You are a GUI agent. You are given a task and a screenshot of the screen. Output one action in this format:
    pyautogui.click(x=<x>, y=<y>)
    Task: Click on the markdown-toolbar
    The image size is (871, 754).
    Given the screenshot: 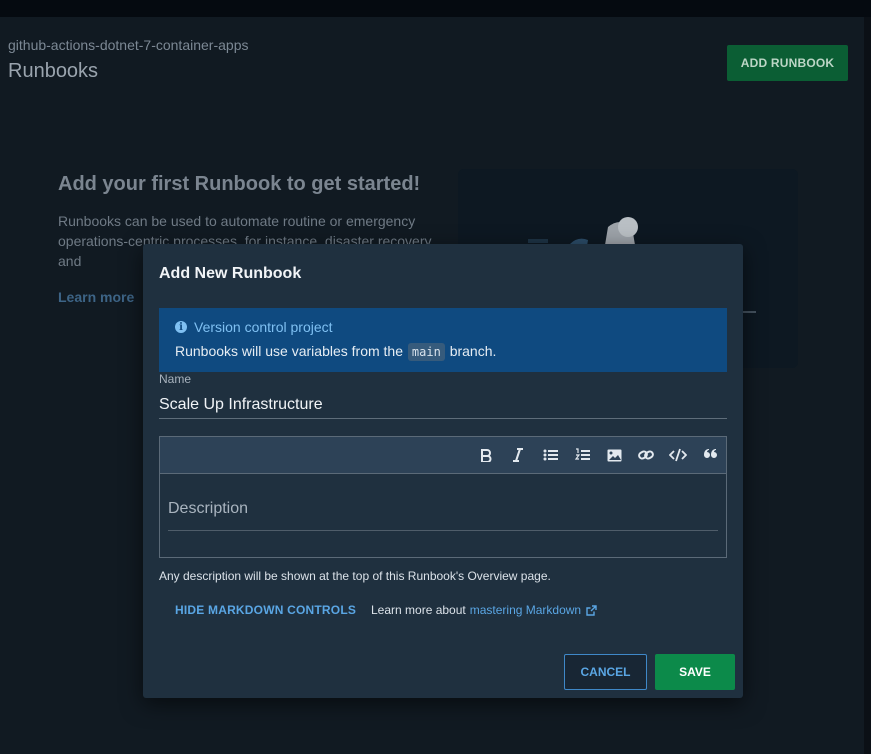 What is the action you would take?
    pyautogui.click(x=443, y=455)
    